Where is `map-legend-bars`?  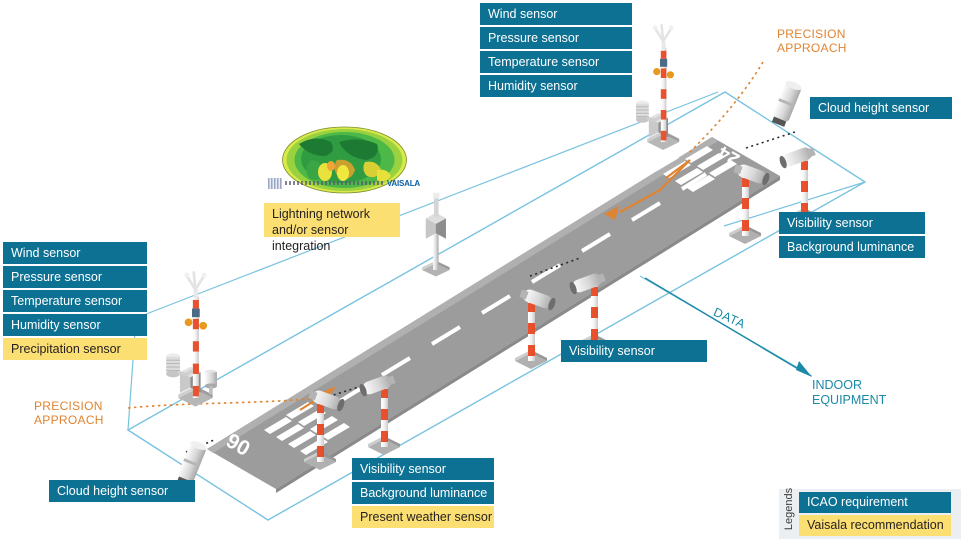 map-legend-bars is located at coordinates (275, 183).